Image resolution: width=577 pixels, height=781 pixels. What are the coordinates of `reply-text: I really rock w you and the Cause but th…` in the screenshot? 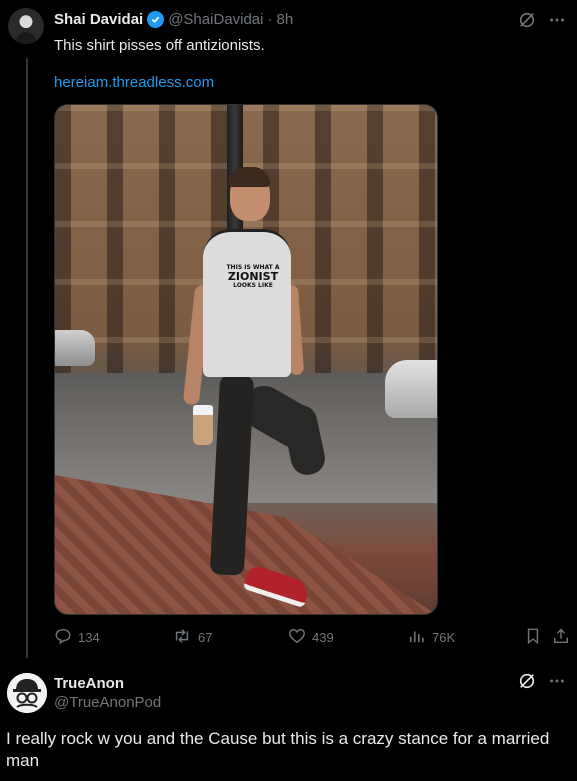 It's located at (278, 749).